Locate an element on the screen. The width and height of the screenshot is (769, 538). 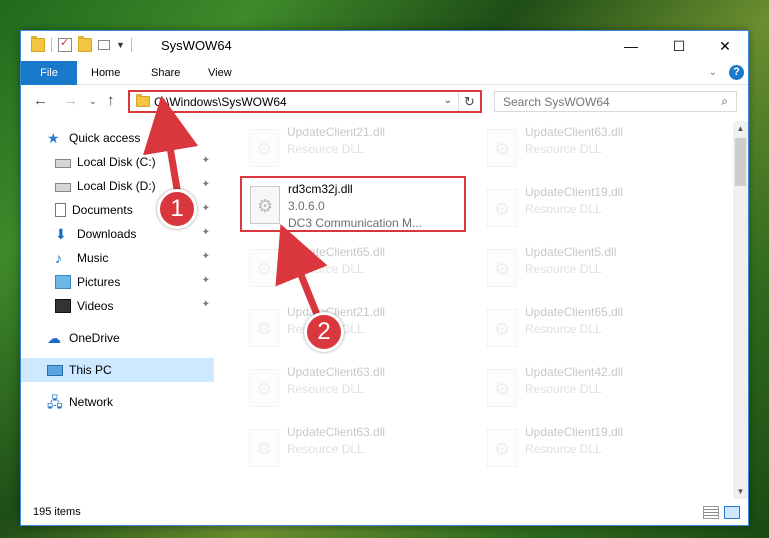
sidebar-item-label: Pictures is located at coordinates (99, 282).